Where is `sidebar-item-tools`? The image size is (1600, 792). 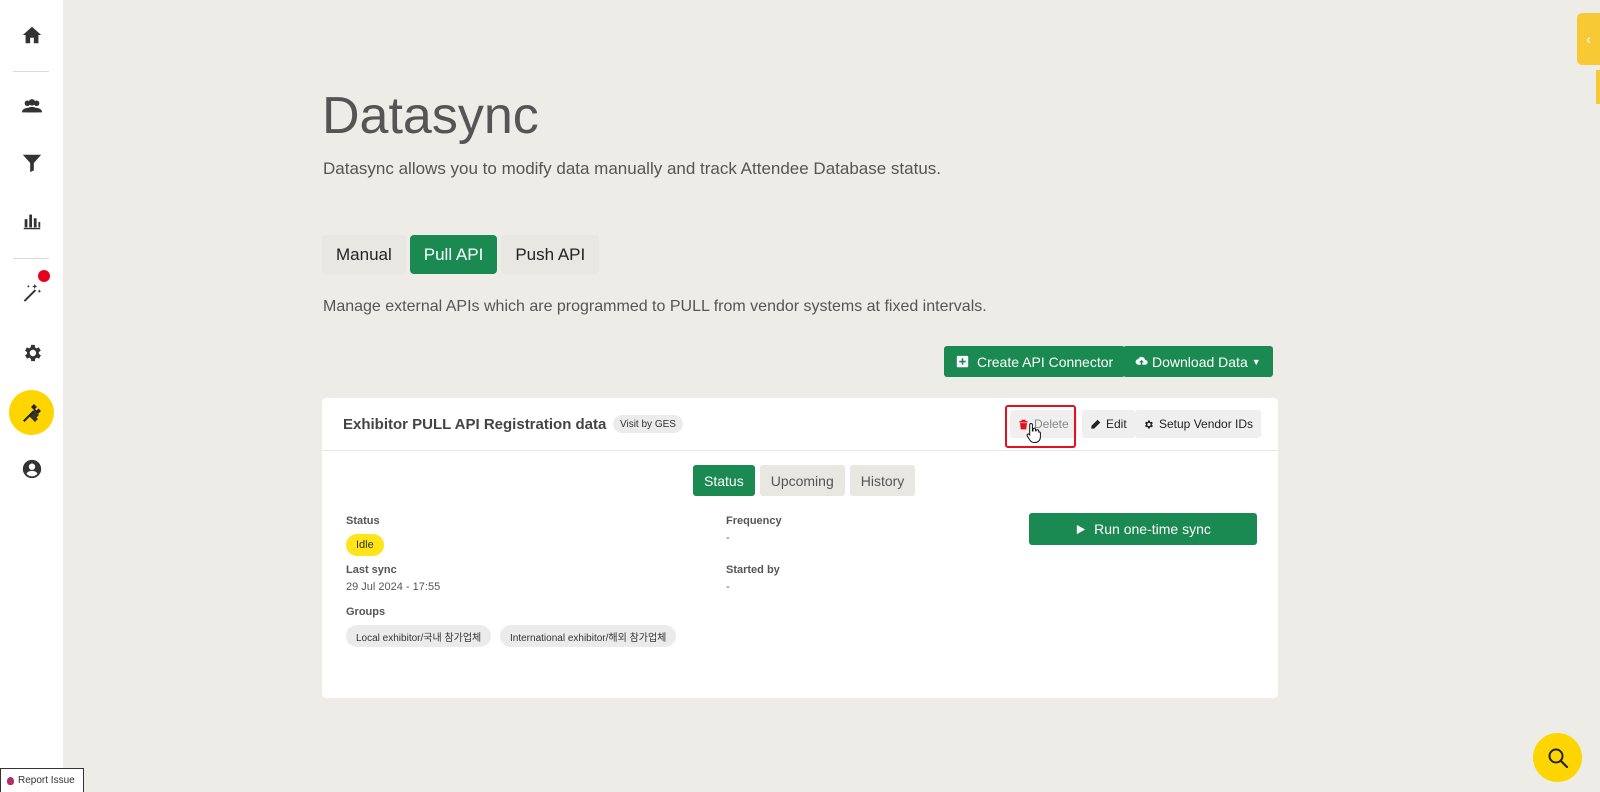
sidebar-item-tools is located at coordinates (31, 412).